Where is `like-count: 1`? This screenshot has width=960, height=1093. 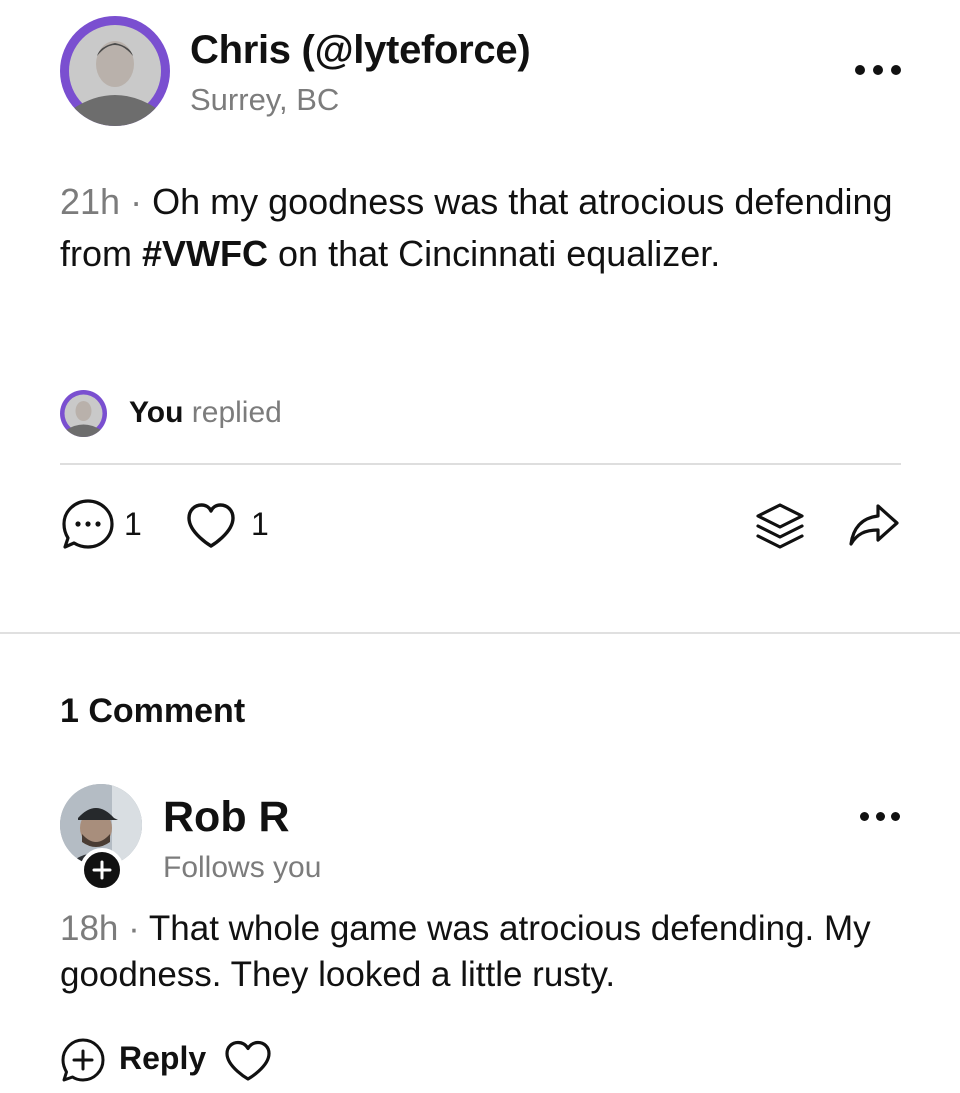 like-count: 1 is located at coordinates (260, 524).